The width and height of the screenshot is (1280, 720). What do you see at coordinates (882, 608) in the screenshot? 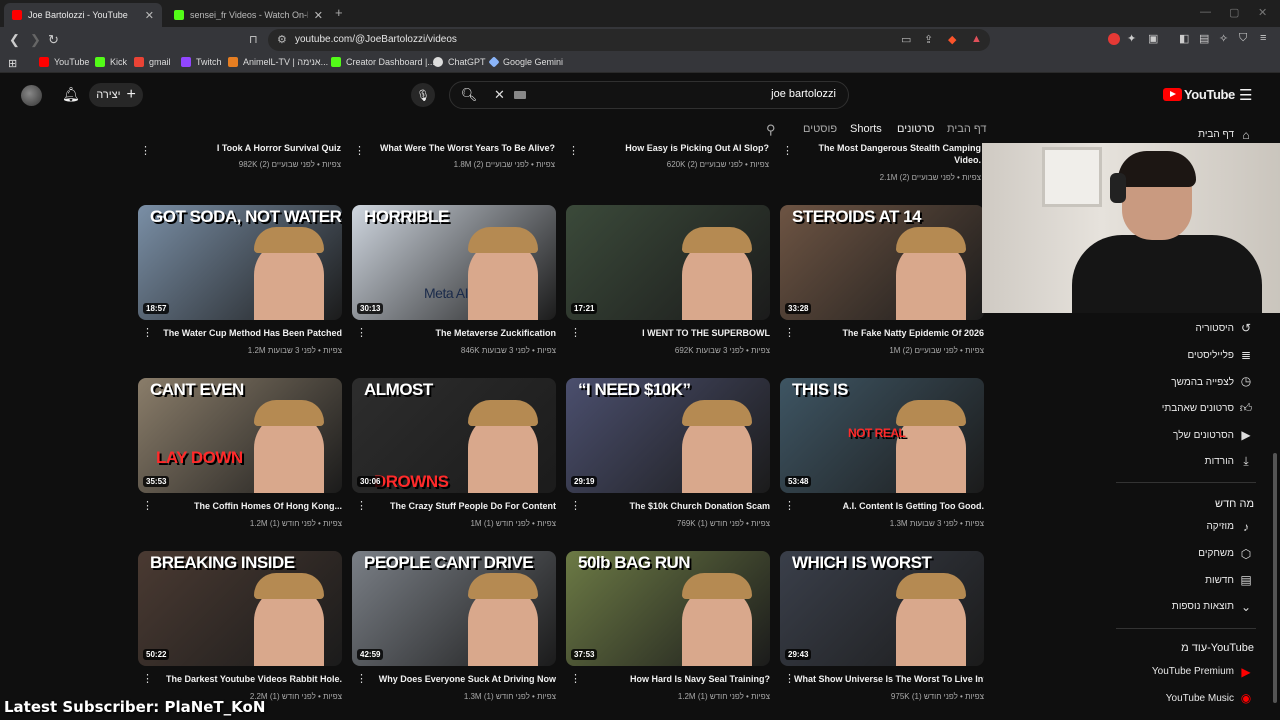
I see `video-thumbnail: WHICH IS WORST 29:43` at bounding box center [882, 608].